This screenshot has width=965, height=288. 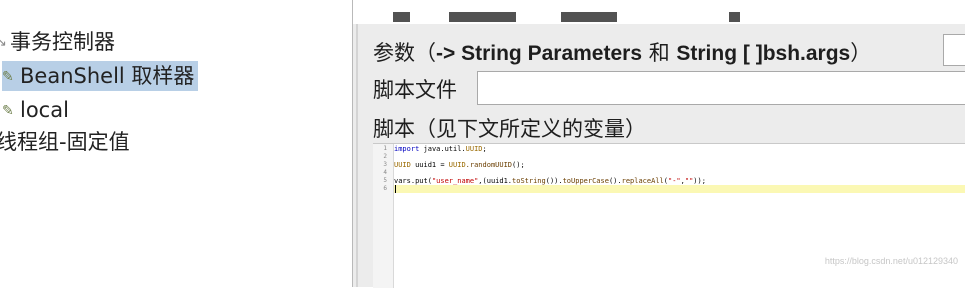 I want to click on line-number: 2, so click(x=385, y=156).